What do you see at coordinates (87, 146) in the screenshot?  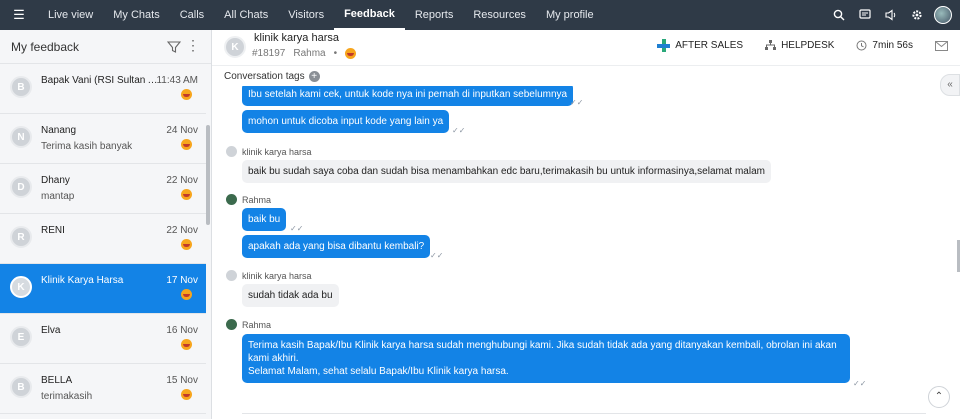 I see `item-preview: Terima kasih banyak` at bounding box center [87, 146].